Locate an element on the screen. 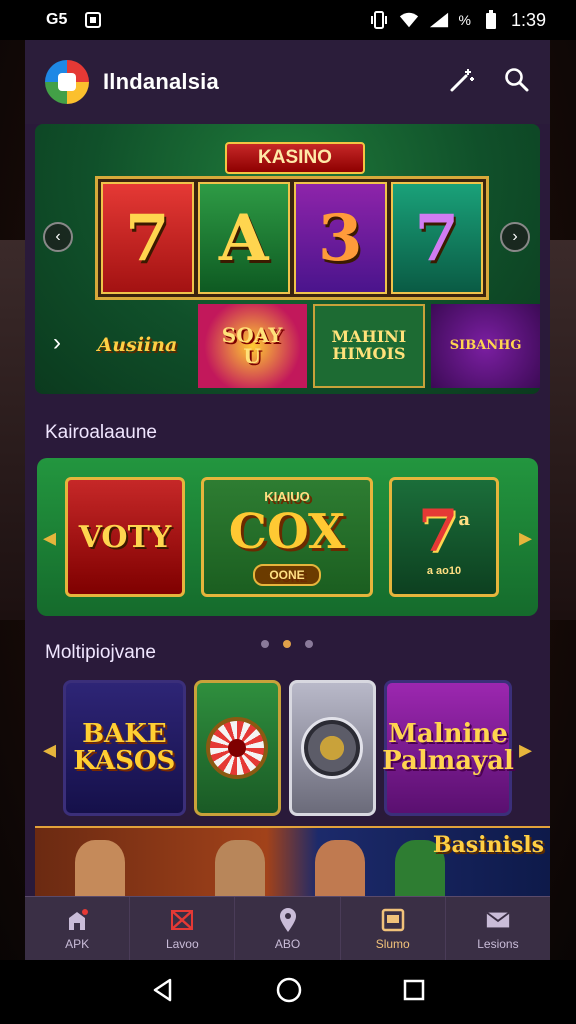  game-card: BAKE KASOS is located at coordinates (124, 748).